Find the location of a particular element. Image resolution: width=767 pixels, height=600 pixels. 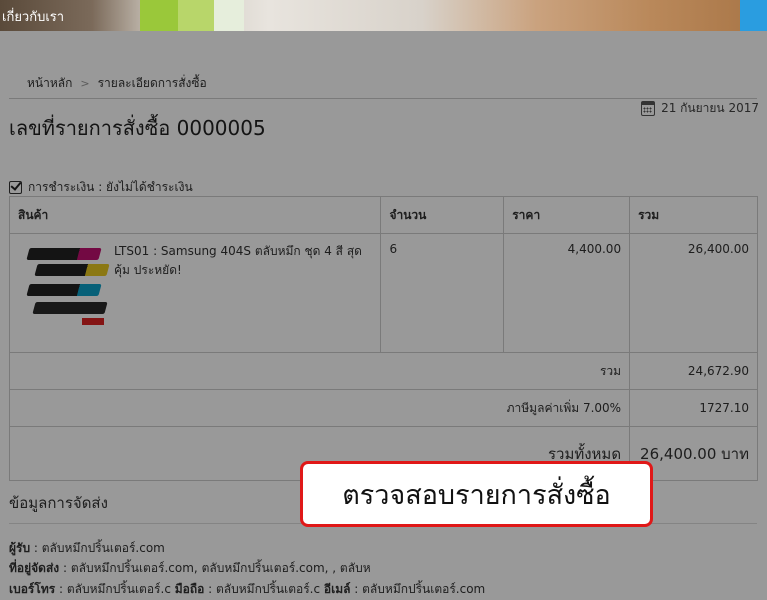

tutorial-callout: ตรวจสอบรายการสั่งซื้อ is located at coordinates (476, 494).